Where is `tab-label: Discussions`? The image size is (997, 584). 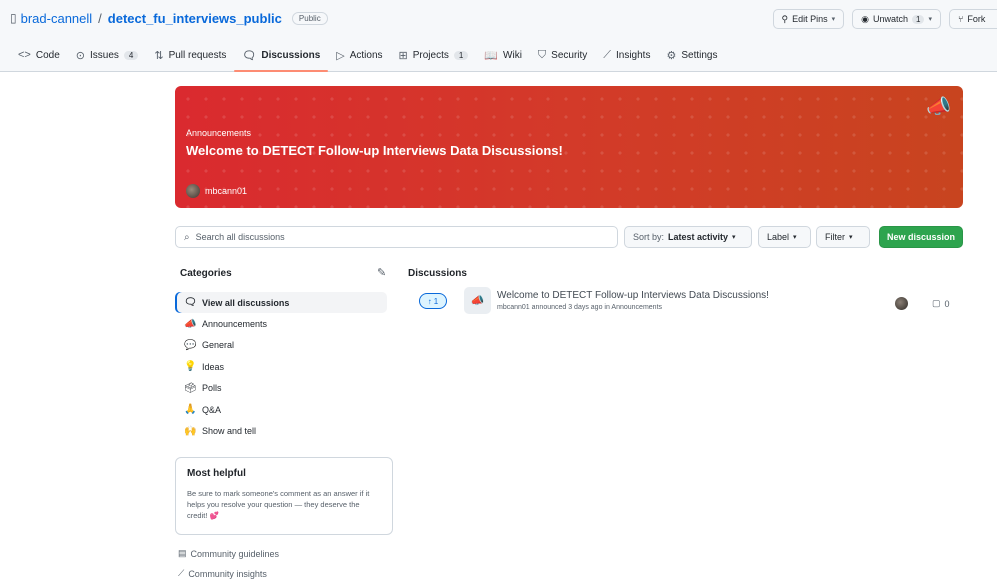 tab-label: Discussions is located at coordinates (291, 55).